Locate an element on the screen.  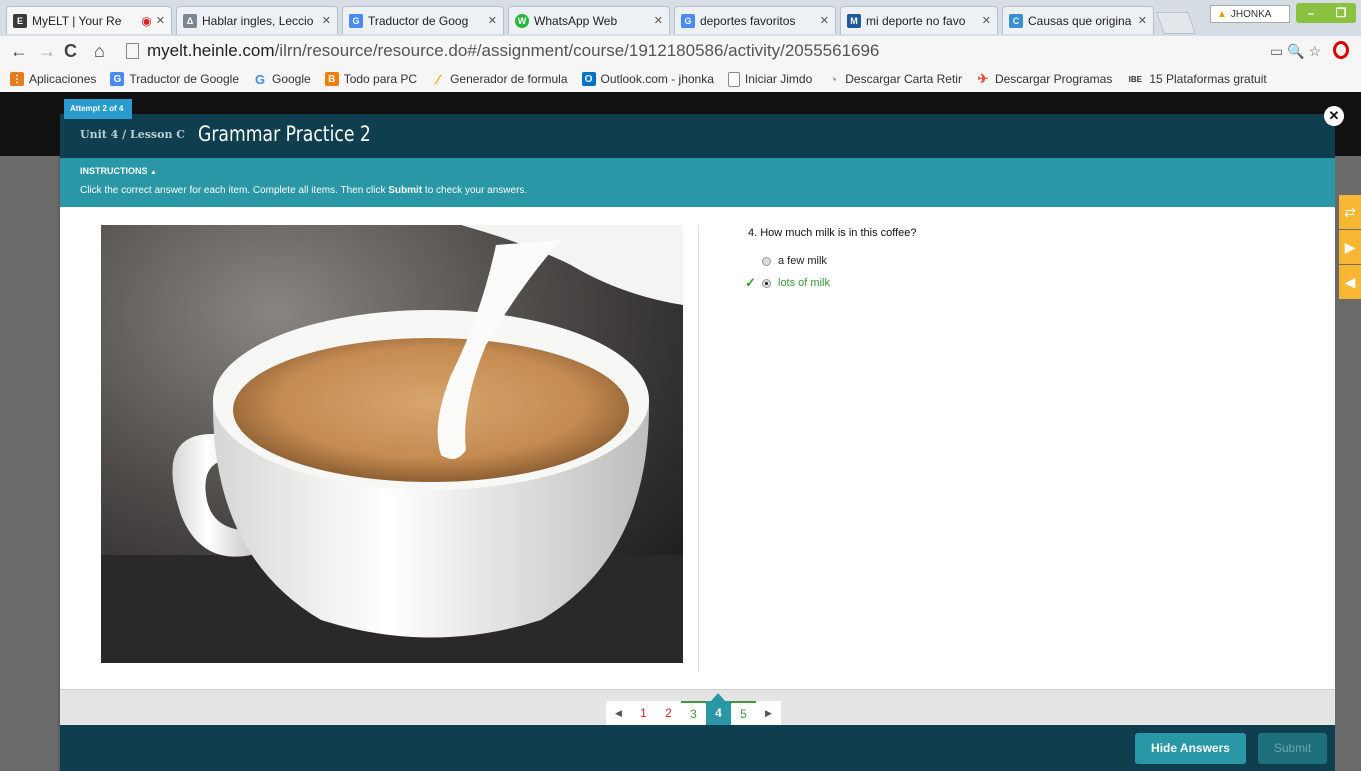
instructions-submit-word: Submit is located at coordinates (405, 190).